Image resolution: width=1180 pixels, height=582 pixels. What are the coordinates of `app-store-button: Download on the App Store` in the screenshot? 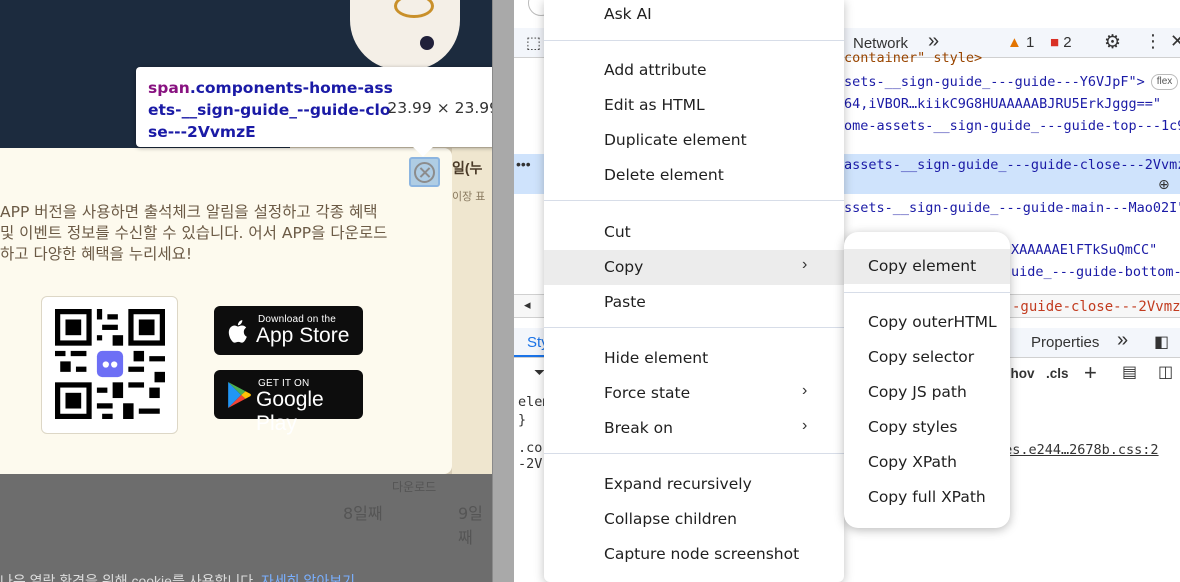 It's located at (288, 330).